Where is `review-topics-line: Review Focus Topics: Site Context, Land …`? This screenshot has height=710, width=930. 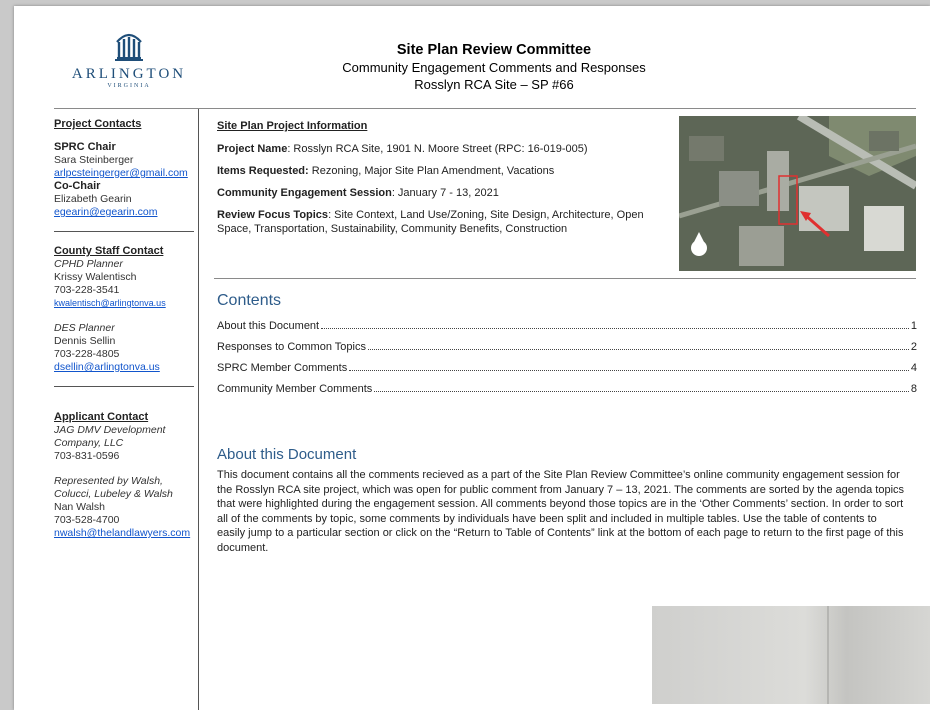 review-topics-line: Review Focus Topics: Site Context, Land … is located at coordinates (442, 222).